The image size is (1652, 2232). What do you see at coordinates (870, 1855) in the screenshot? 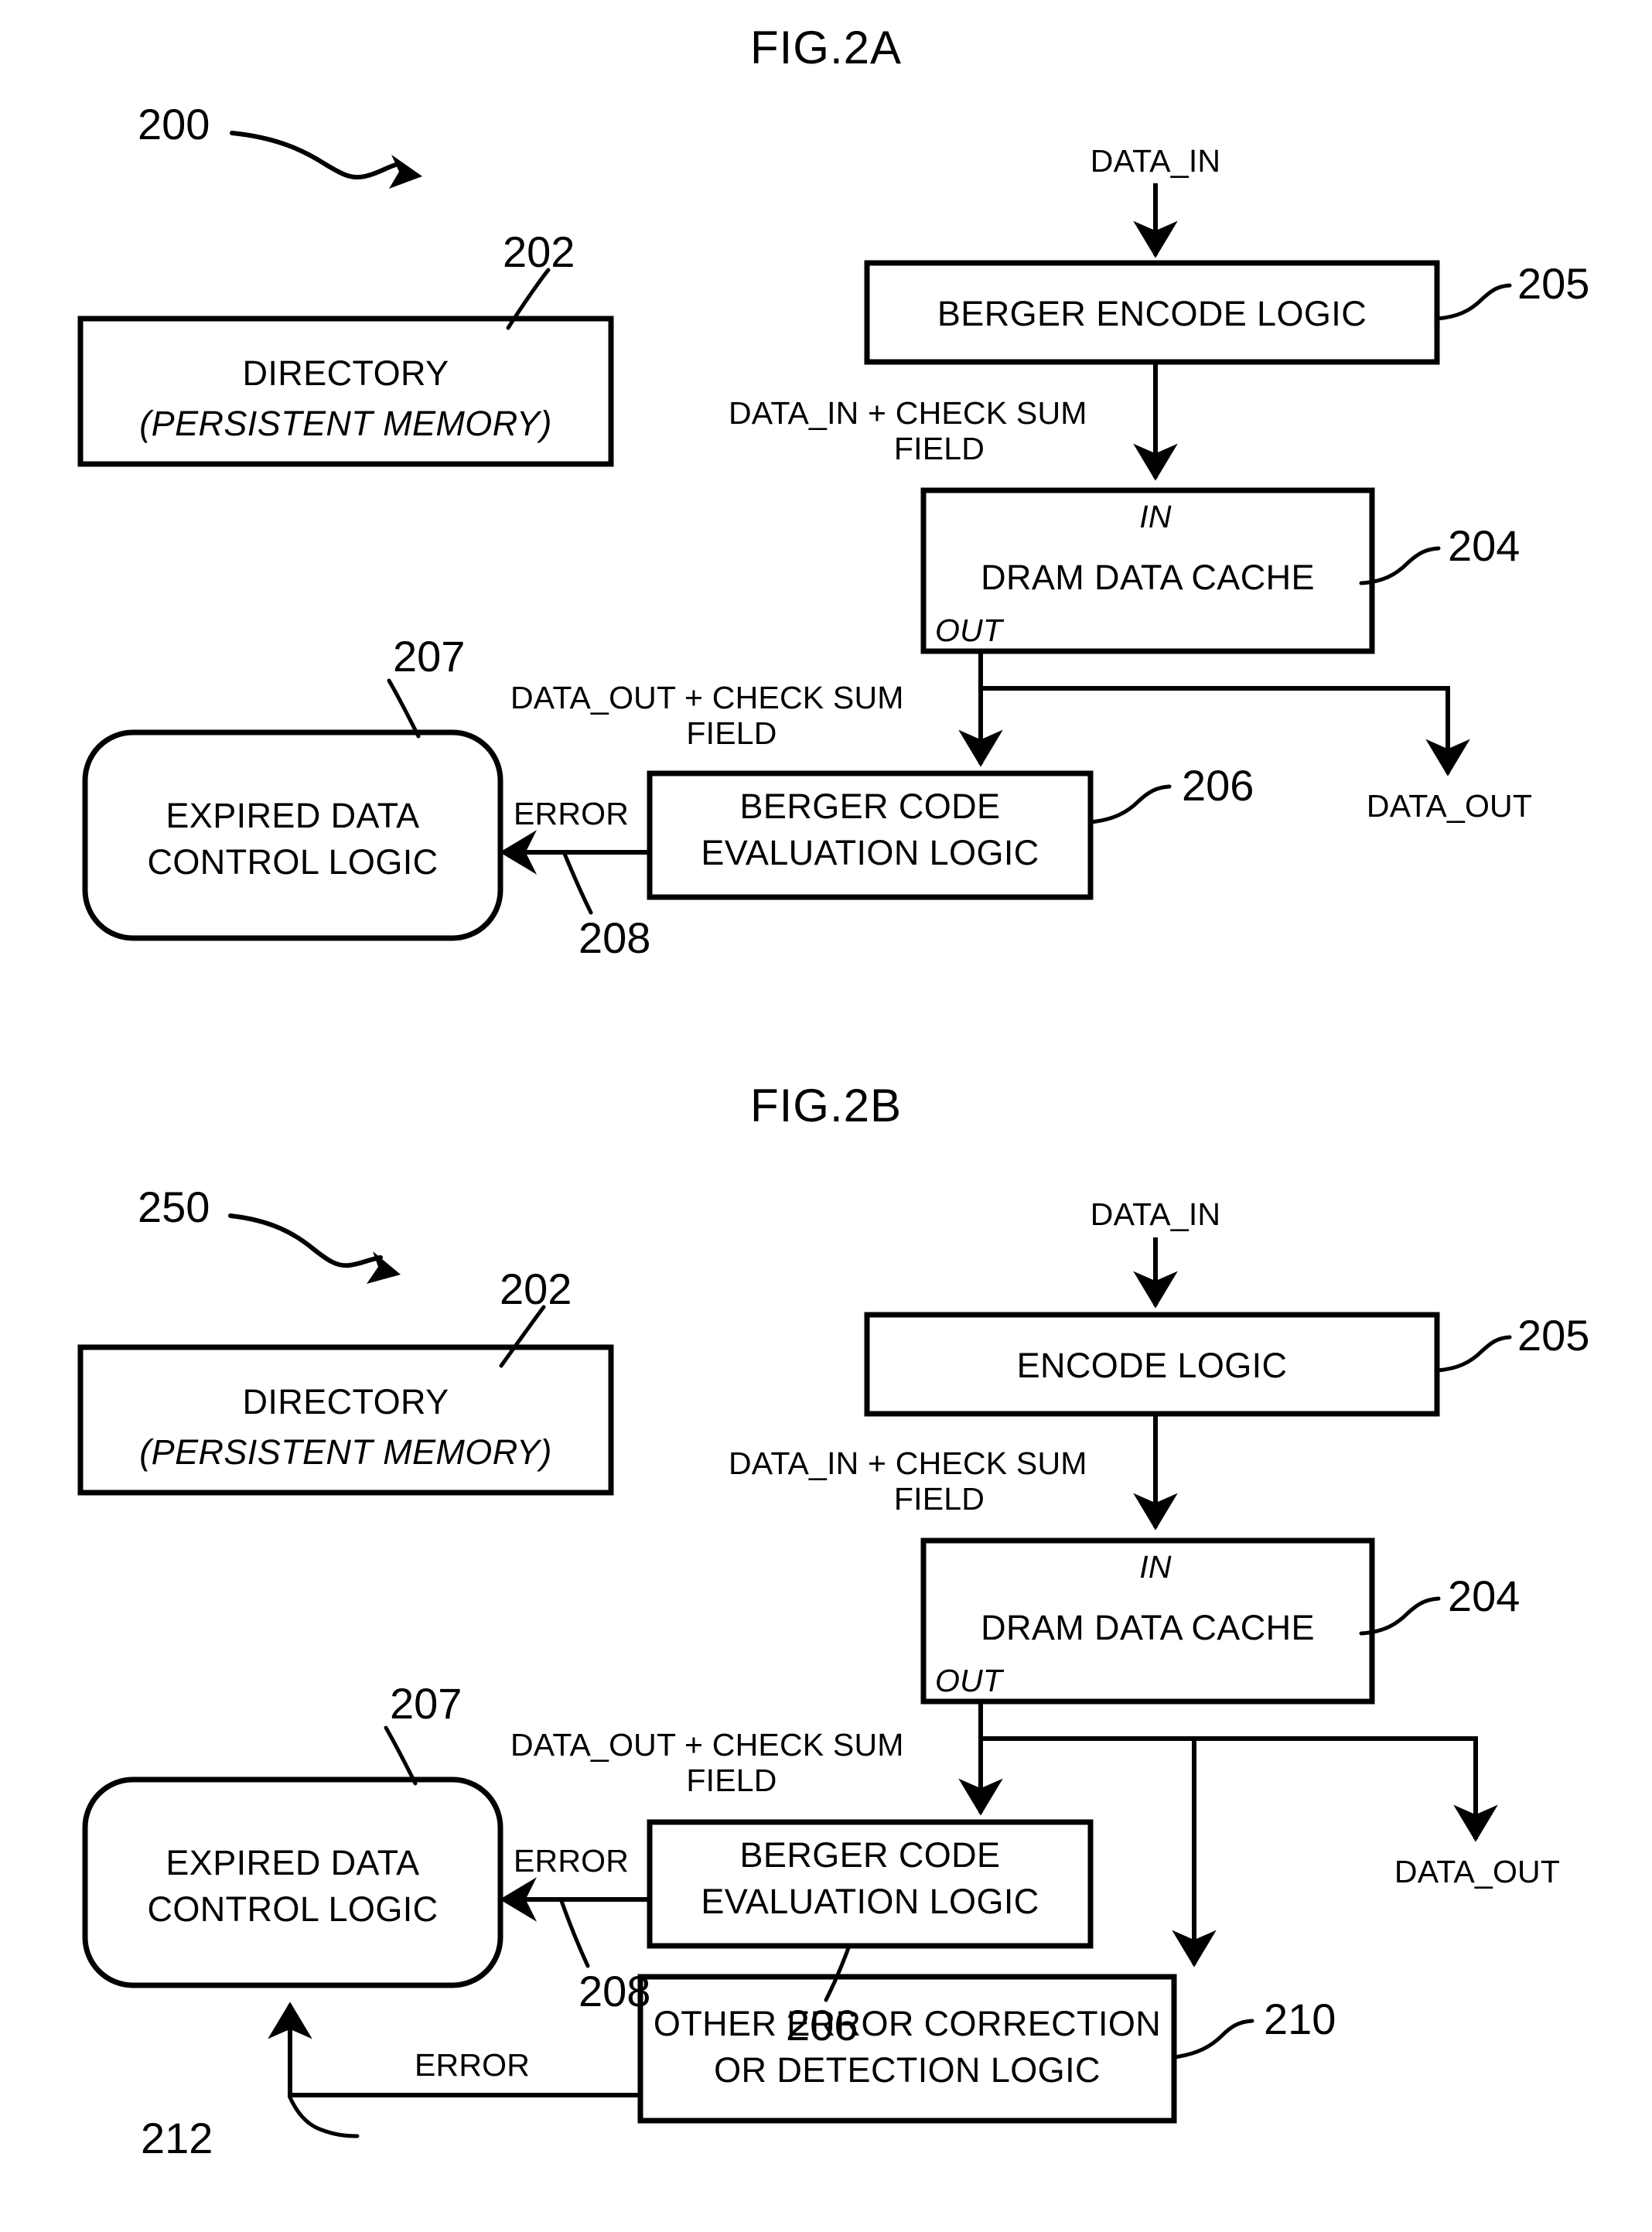
I see `fig2b-evaluation-label-line1: BERGER CODE` at bounding box center [870, 1855].